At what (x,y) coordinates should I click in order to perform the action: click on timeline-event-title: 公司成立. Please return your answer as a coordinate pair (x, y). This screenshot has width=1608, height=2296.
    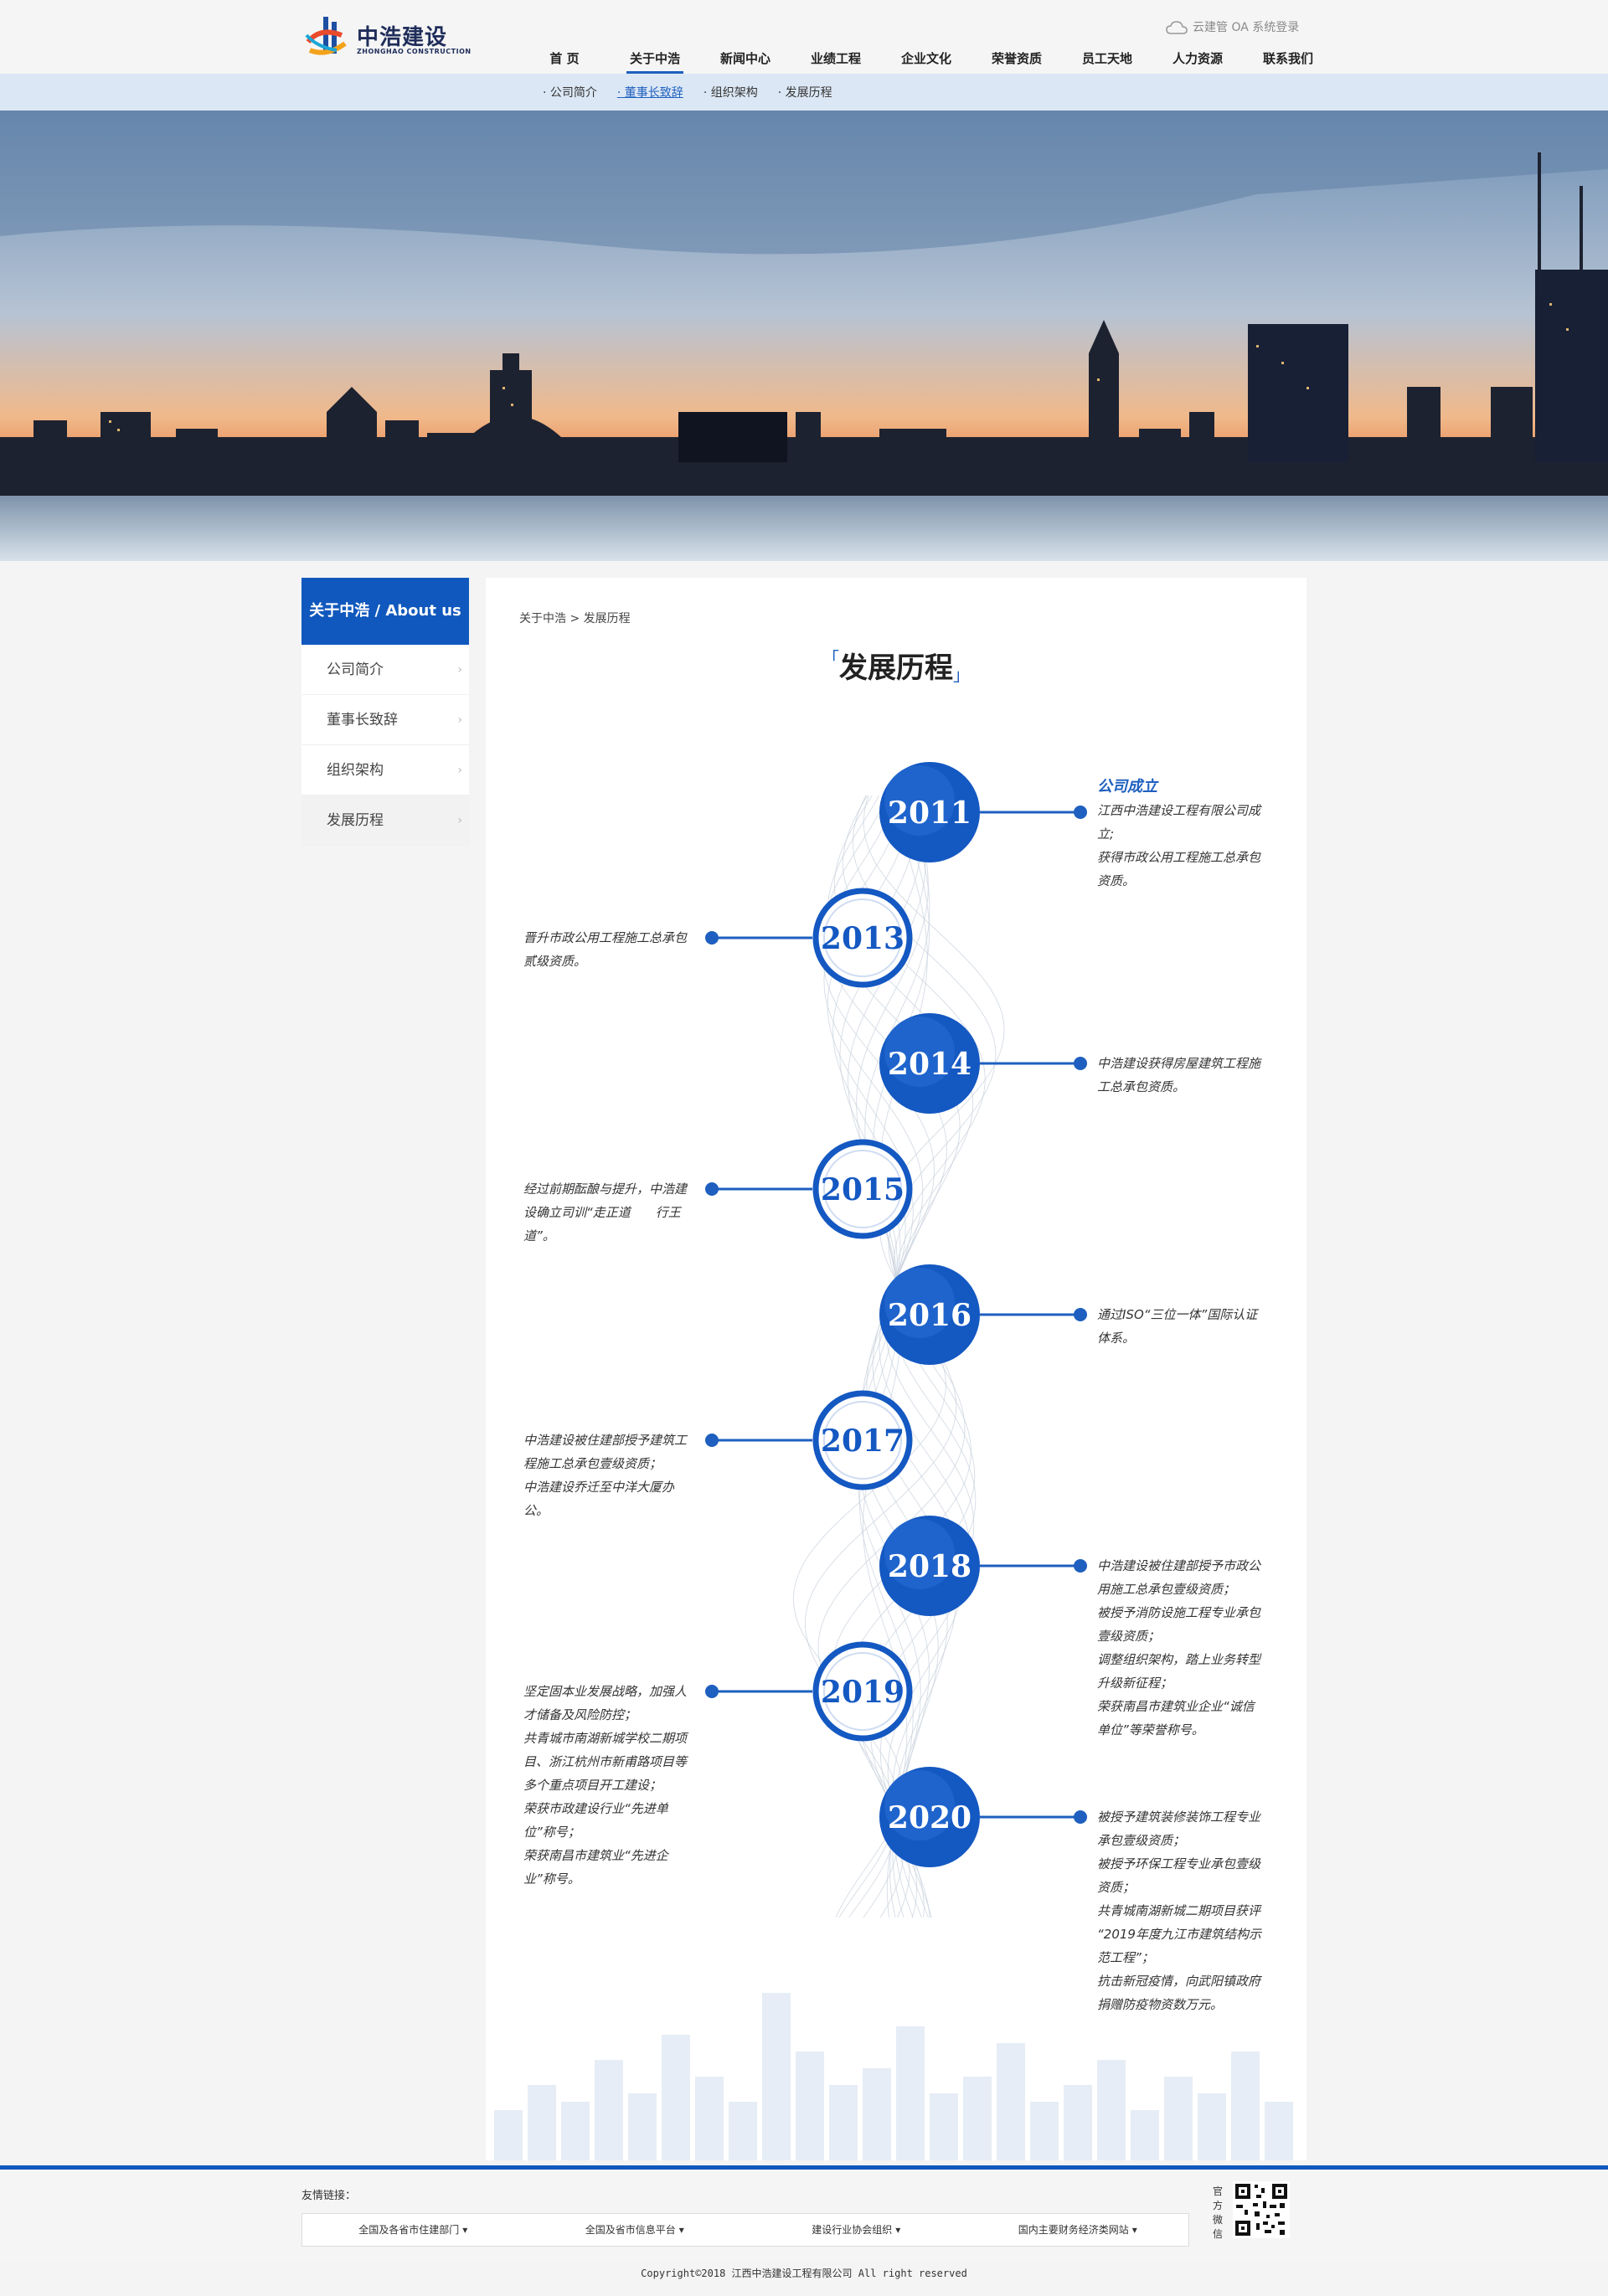
    Looking at the image, I should click on (1127, 786).